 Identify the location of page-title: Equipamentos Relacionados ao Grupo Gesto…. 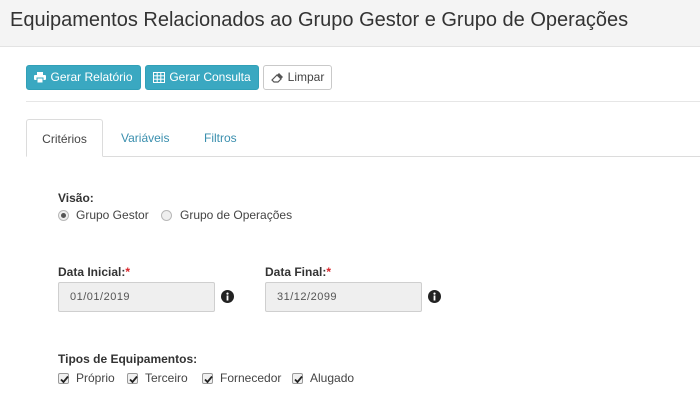
(319, 20).